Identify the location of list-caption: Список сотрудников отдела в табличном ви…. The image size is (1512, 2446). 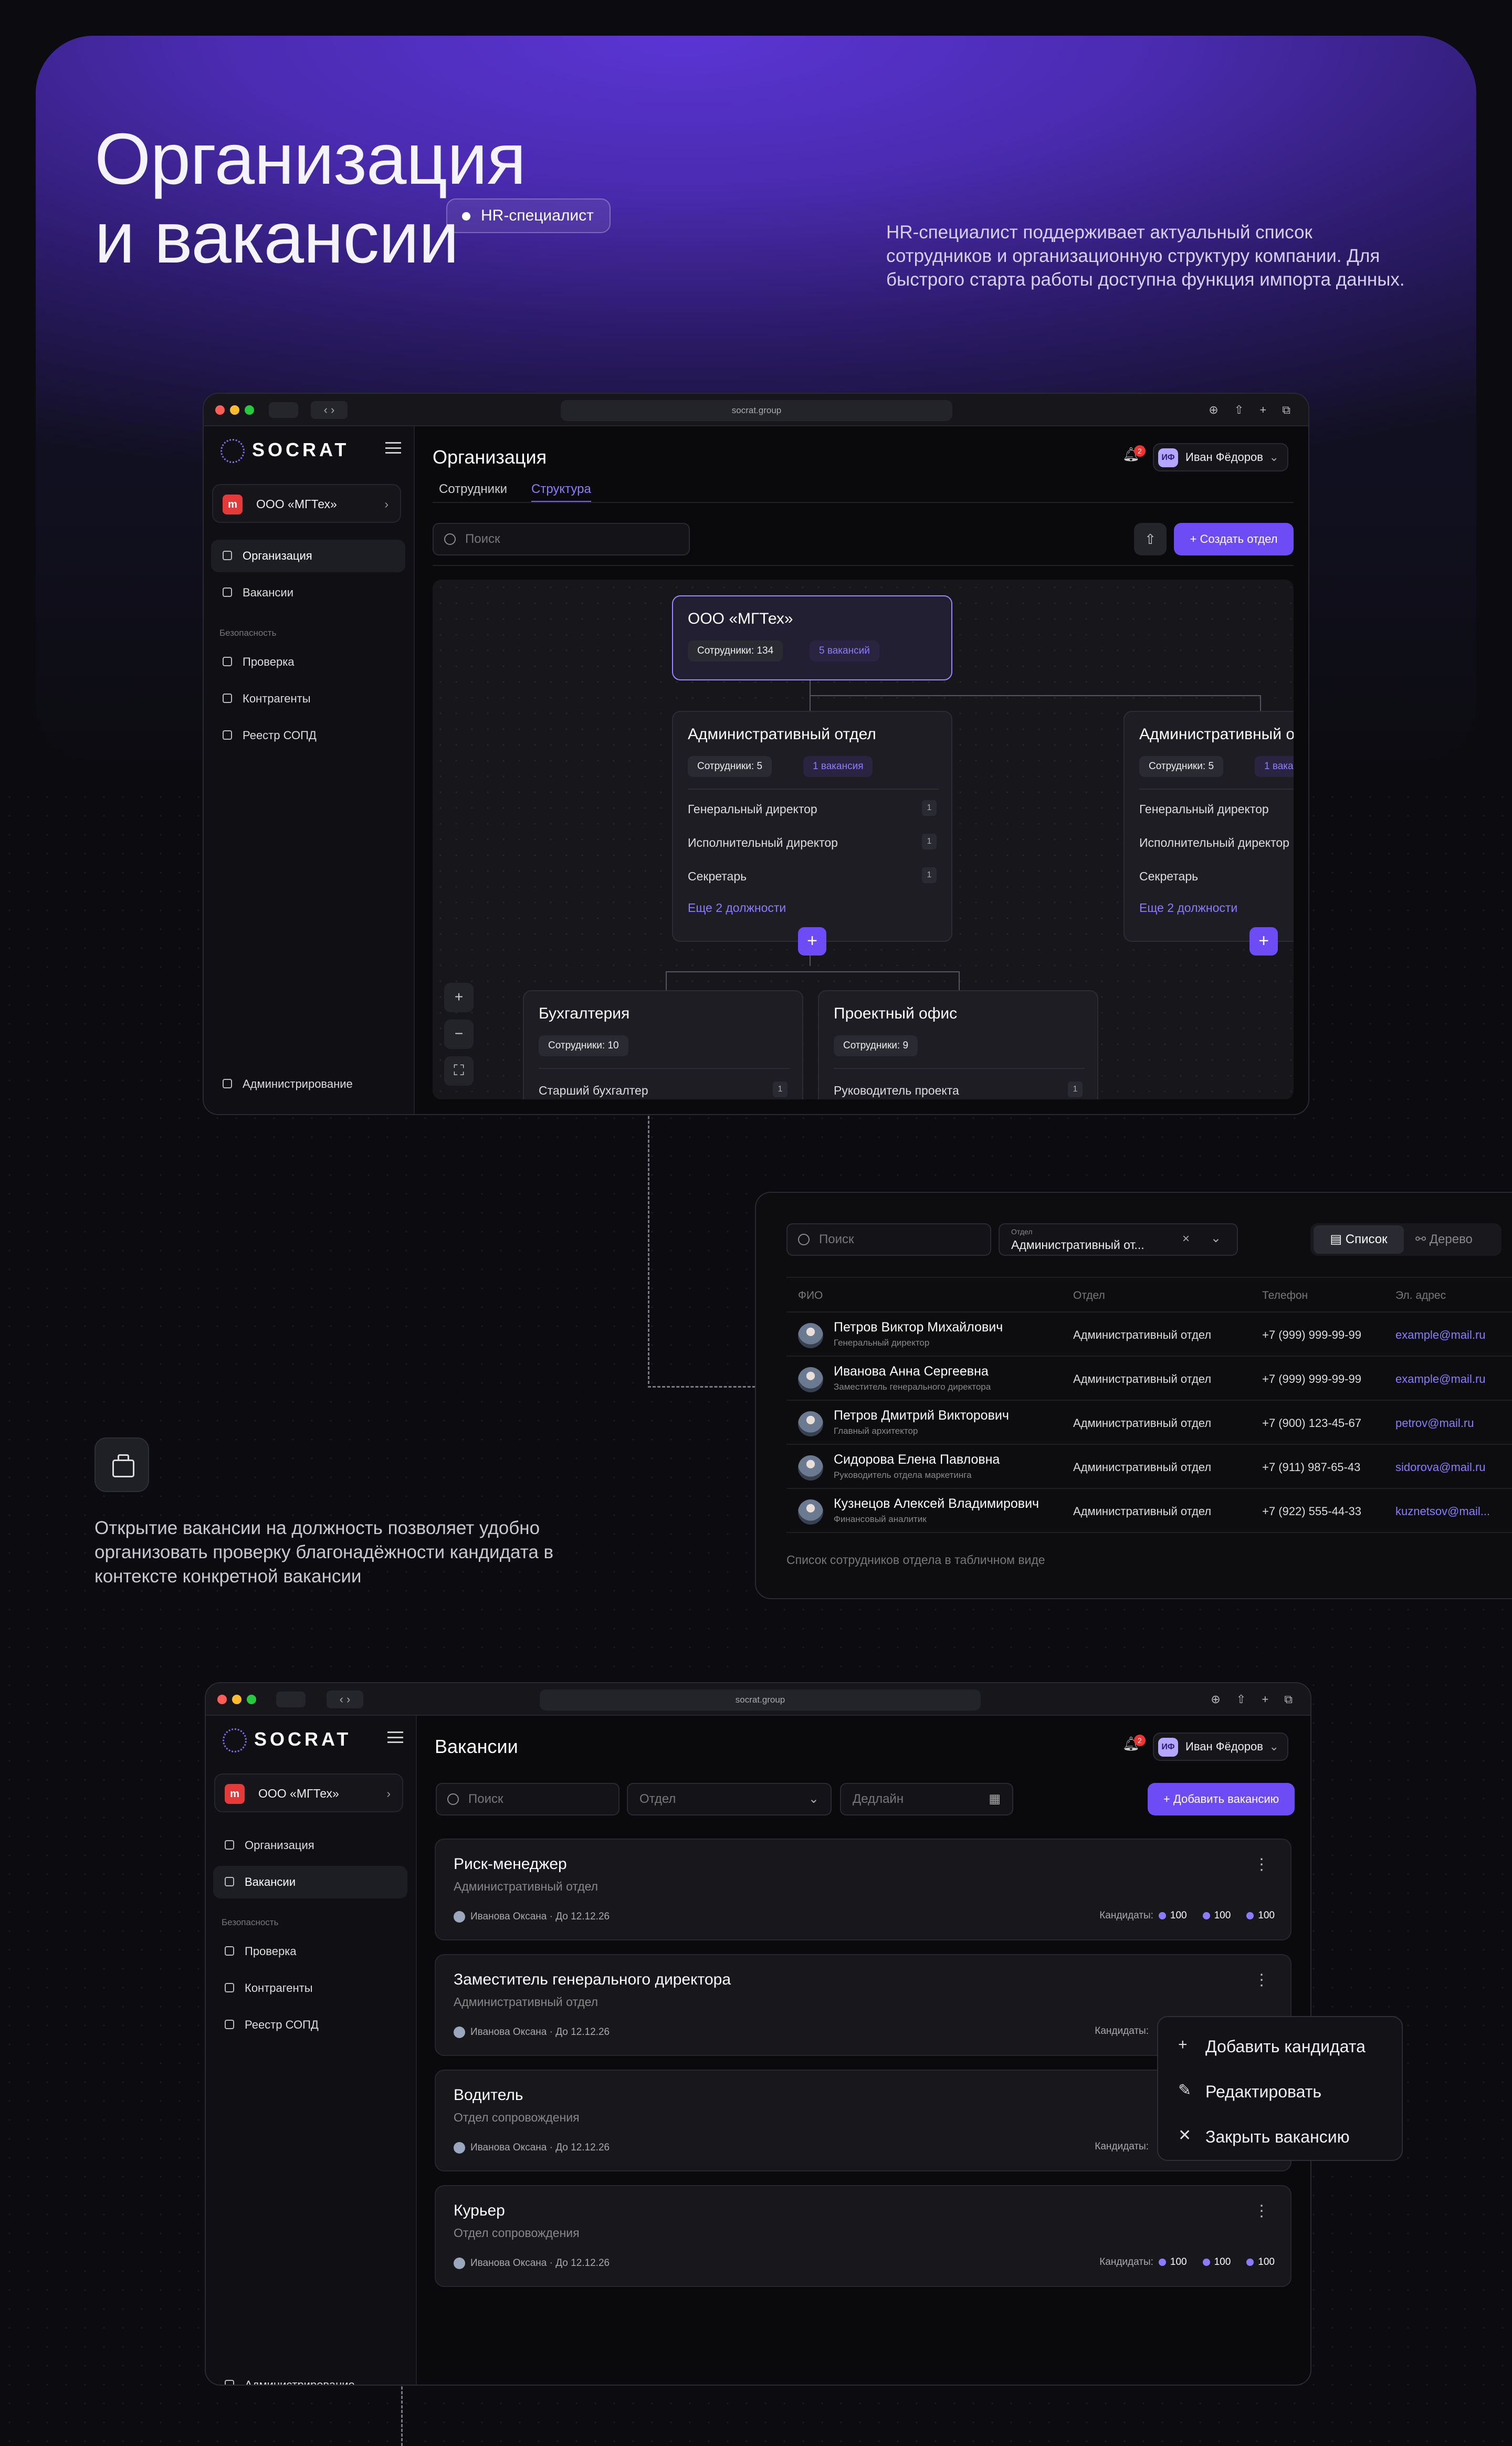
(915, 1560).